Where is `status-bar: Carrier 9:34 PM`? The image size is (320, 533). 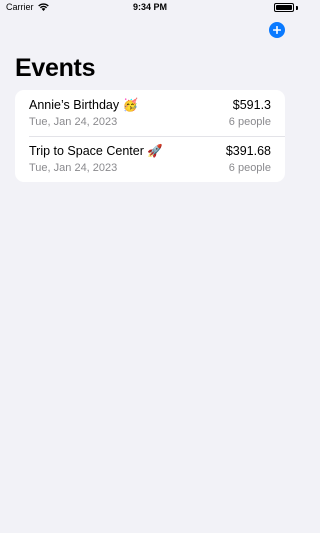
status-bar: Carrier 9:34 PM is located at coordinates (150, 8).